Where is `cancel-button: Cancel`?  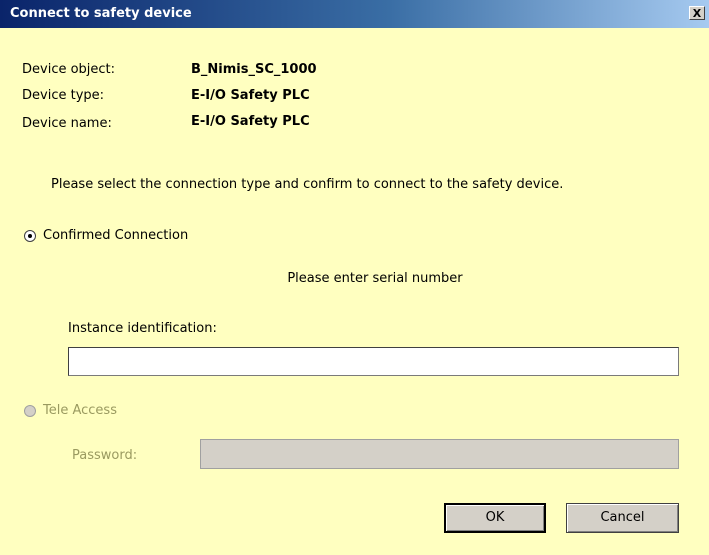
cancel-button: Cancel is located at coordinates (622, 518).